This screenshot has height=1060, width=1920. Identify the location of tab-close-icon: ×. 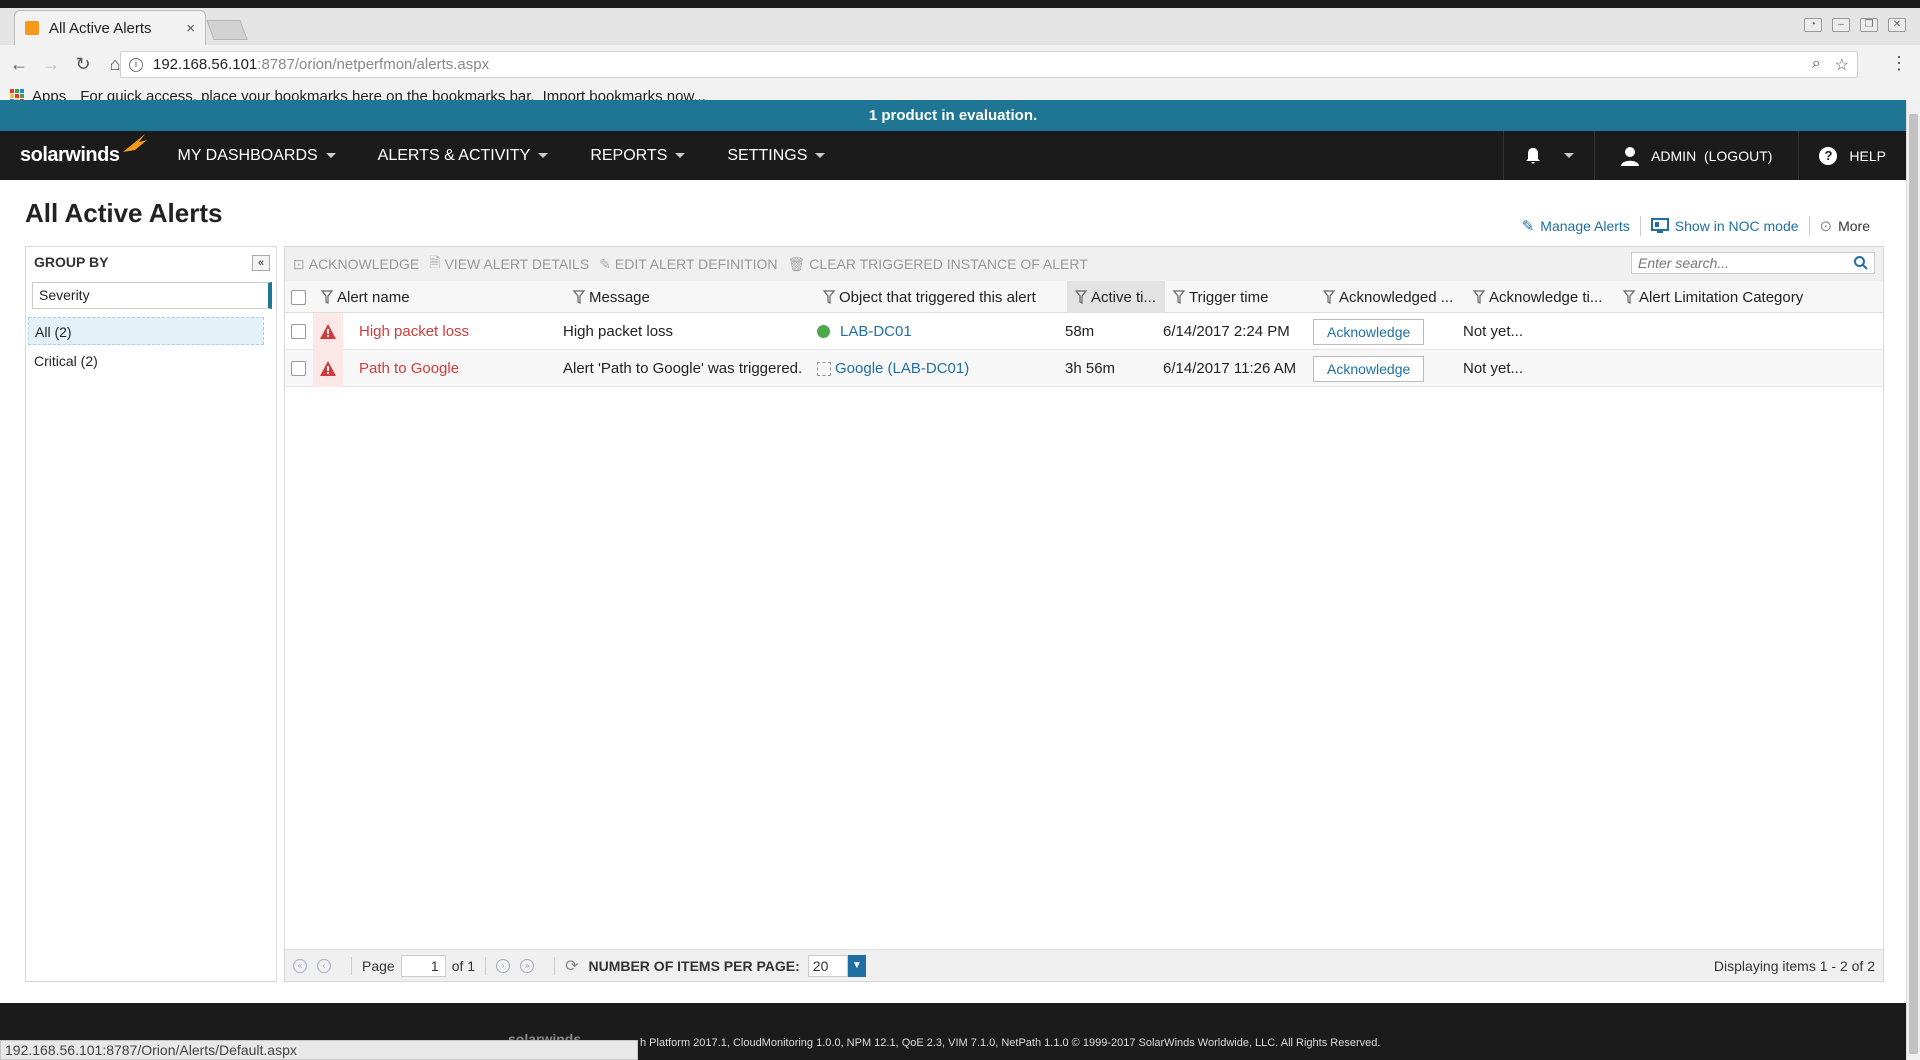
(190, 28).